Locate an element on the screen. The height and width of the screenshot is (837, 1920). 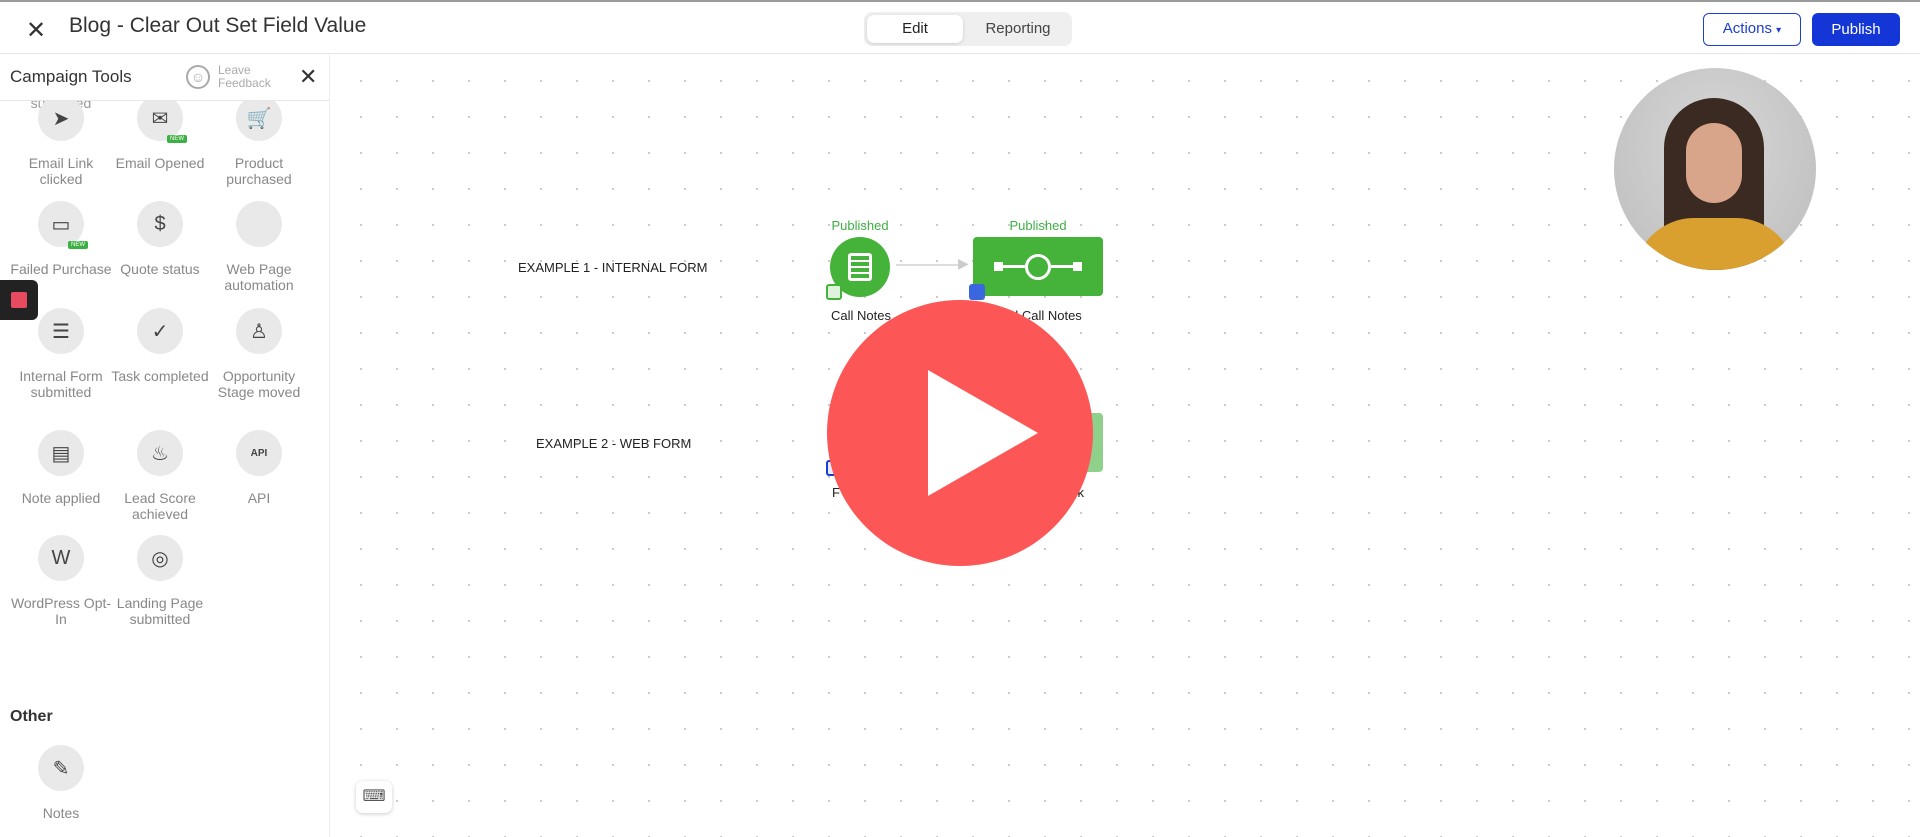
tool-item: ▤ Note applied is located at coordinates (61, 468).